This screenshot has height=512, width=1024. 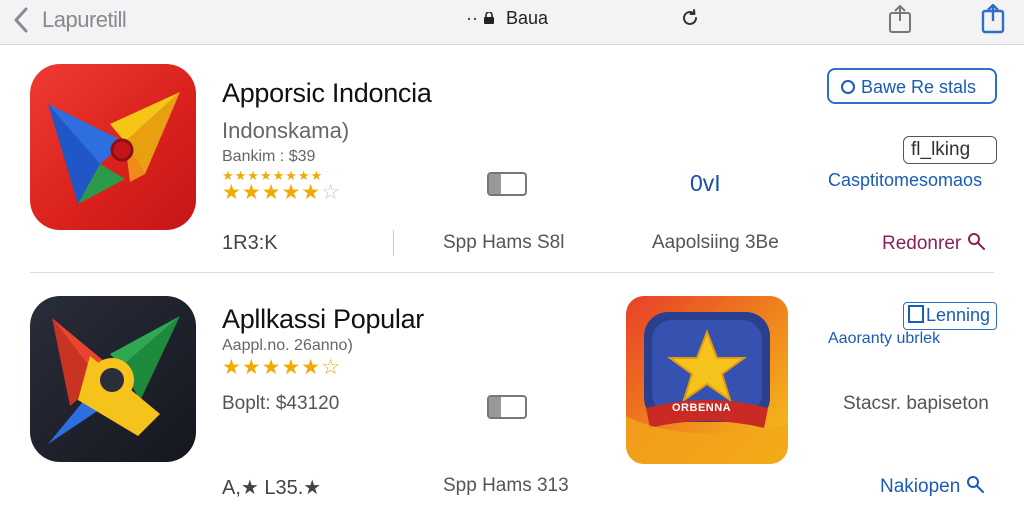 I want to click on address-dots: ··, so click(x=472, y=18).